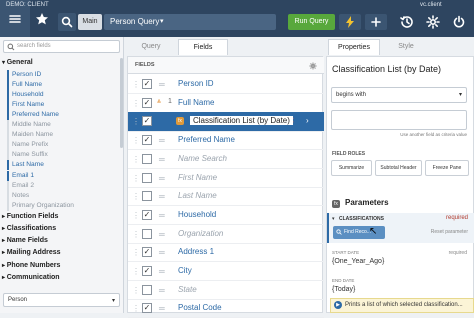  What do you see at coordinates (63, 135) in the screenshot?
I see `sidebar-item: Maiden Name` at bounding box center [63, 135].